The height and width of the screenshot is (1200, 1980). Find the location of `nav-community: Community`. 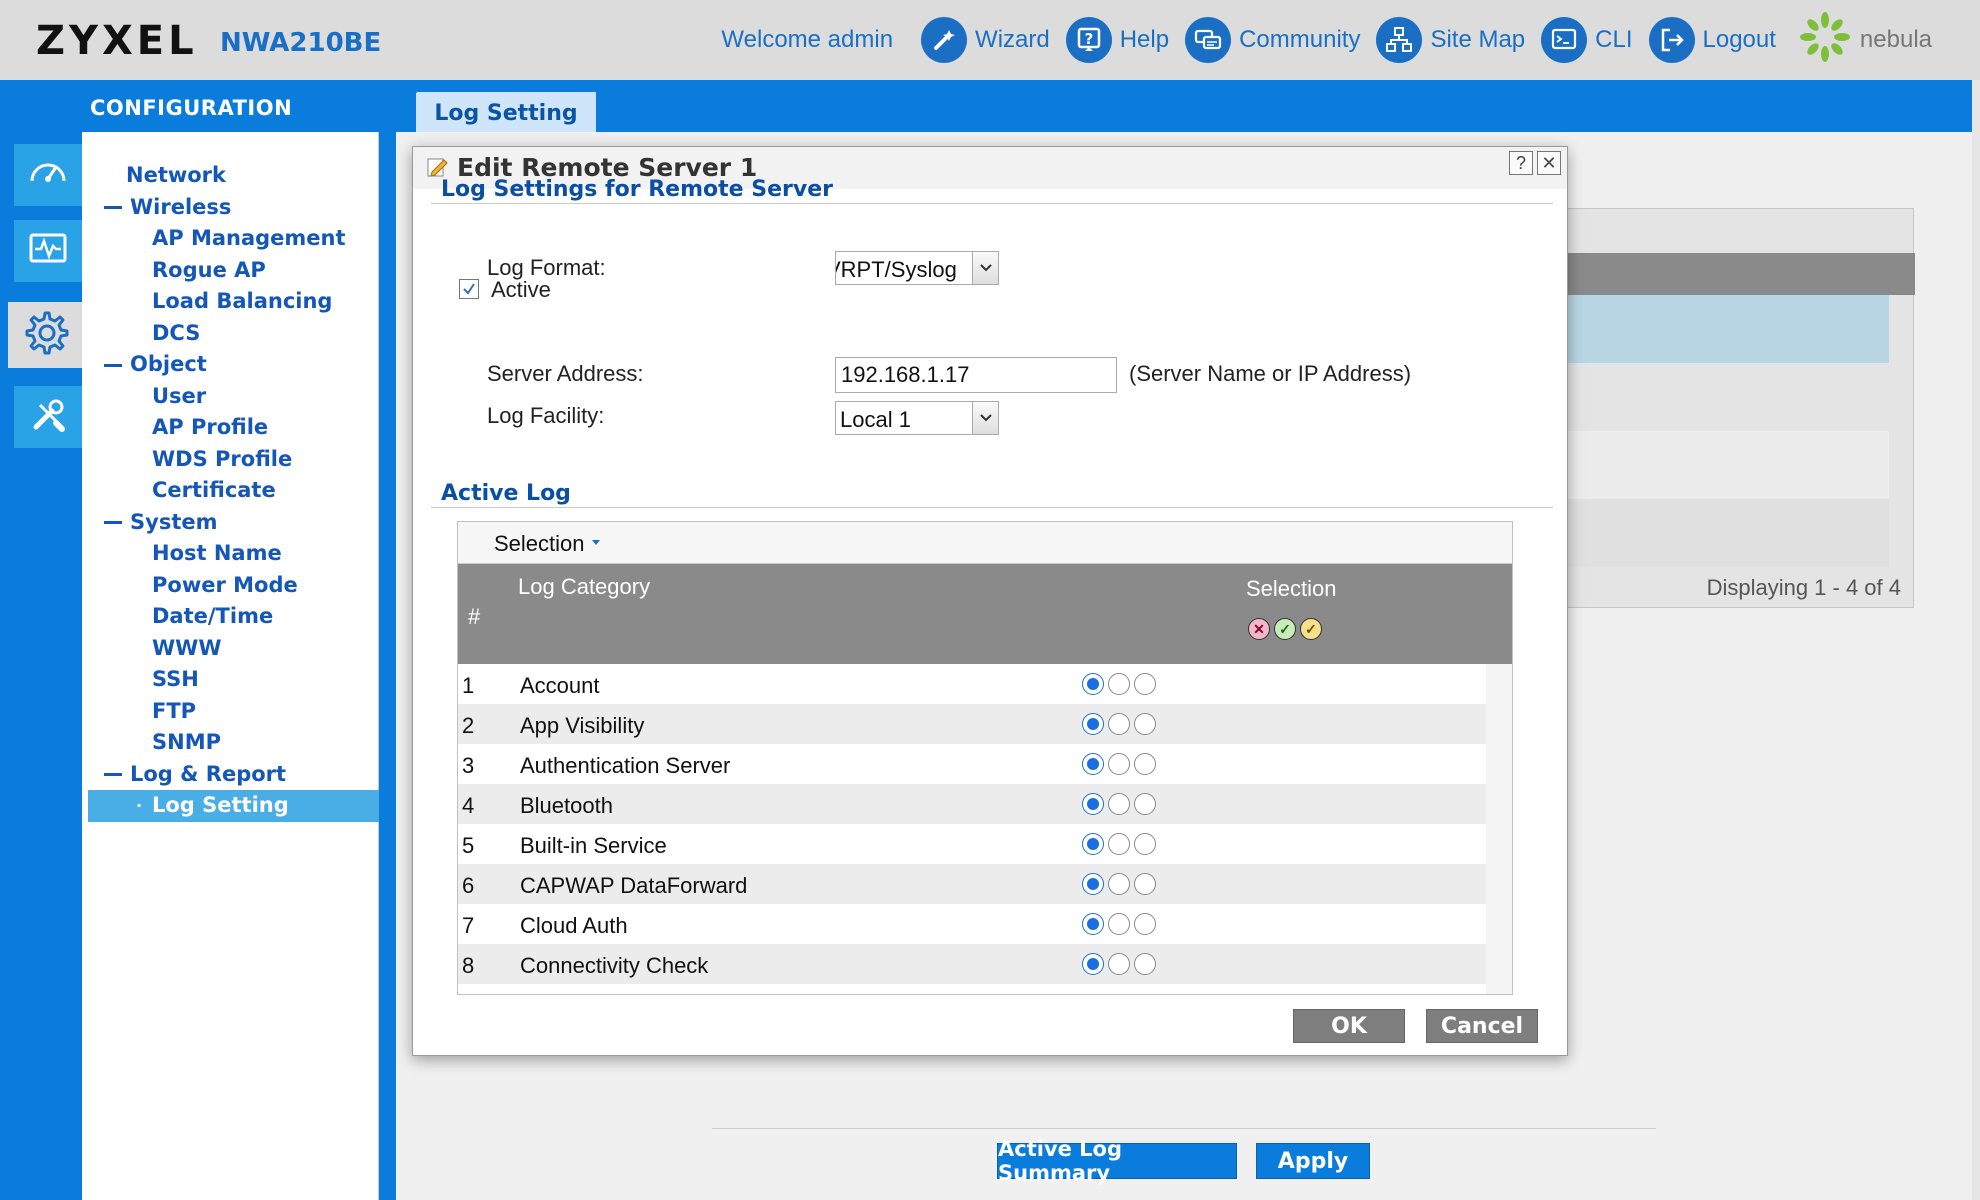

nav-community: Community is located at coordinates (1272, 40).